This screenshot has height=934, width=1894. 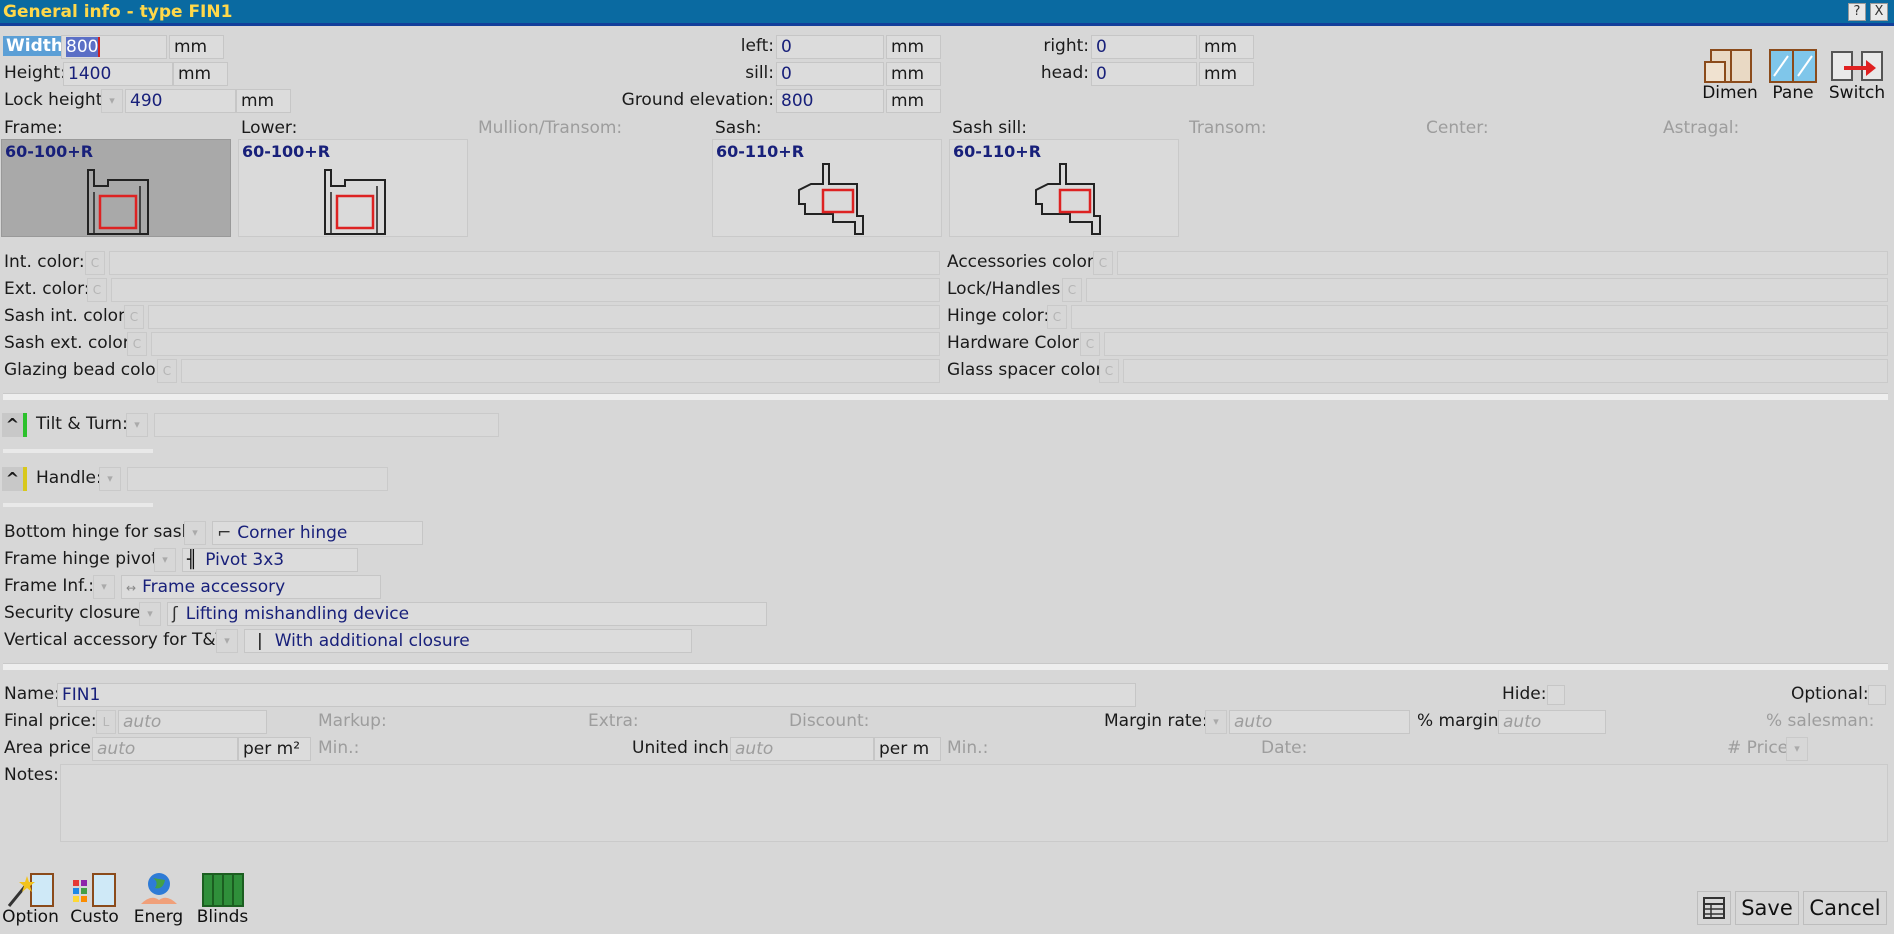 What do you see at coordinates (830, 74) in the screenshot?
I see `sill-input: 0` at bounding box center [830, 74].